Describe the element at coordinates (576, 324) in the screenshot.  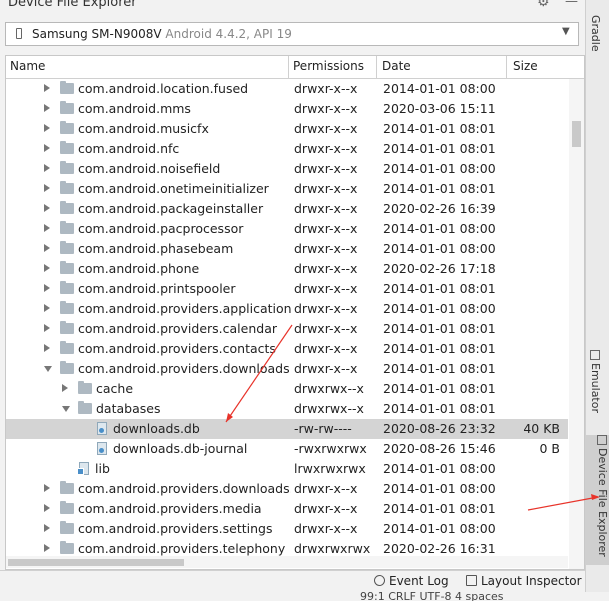
I see `vertical-scrollbar` at that location.